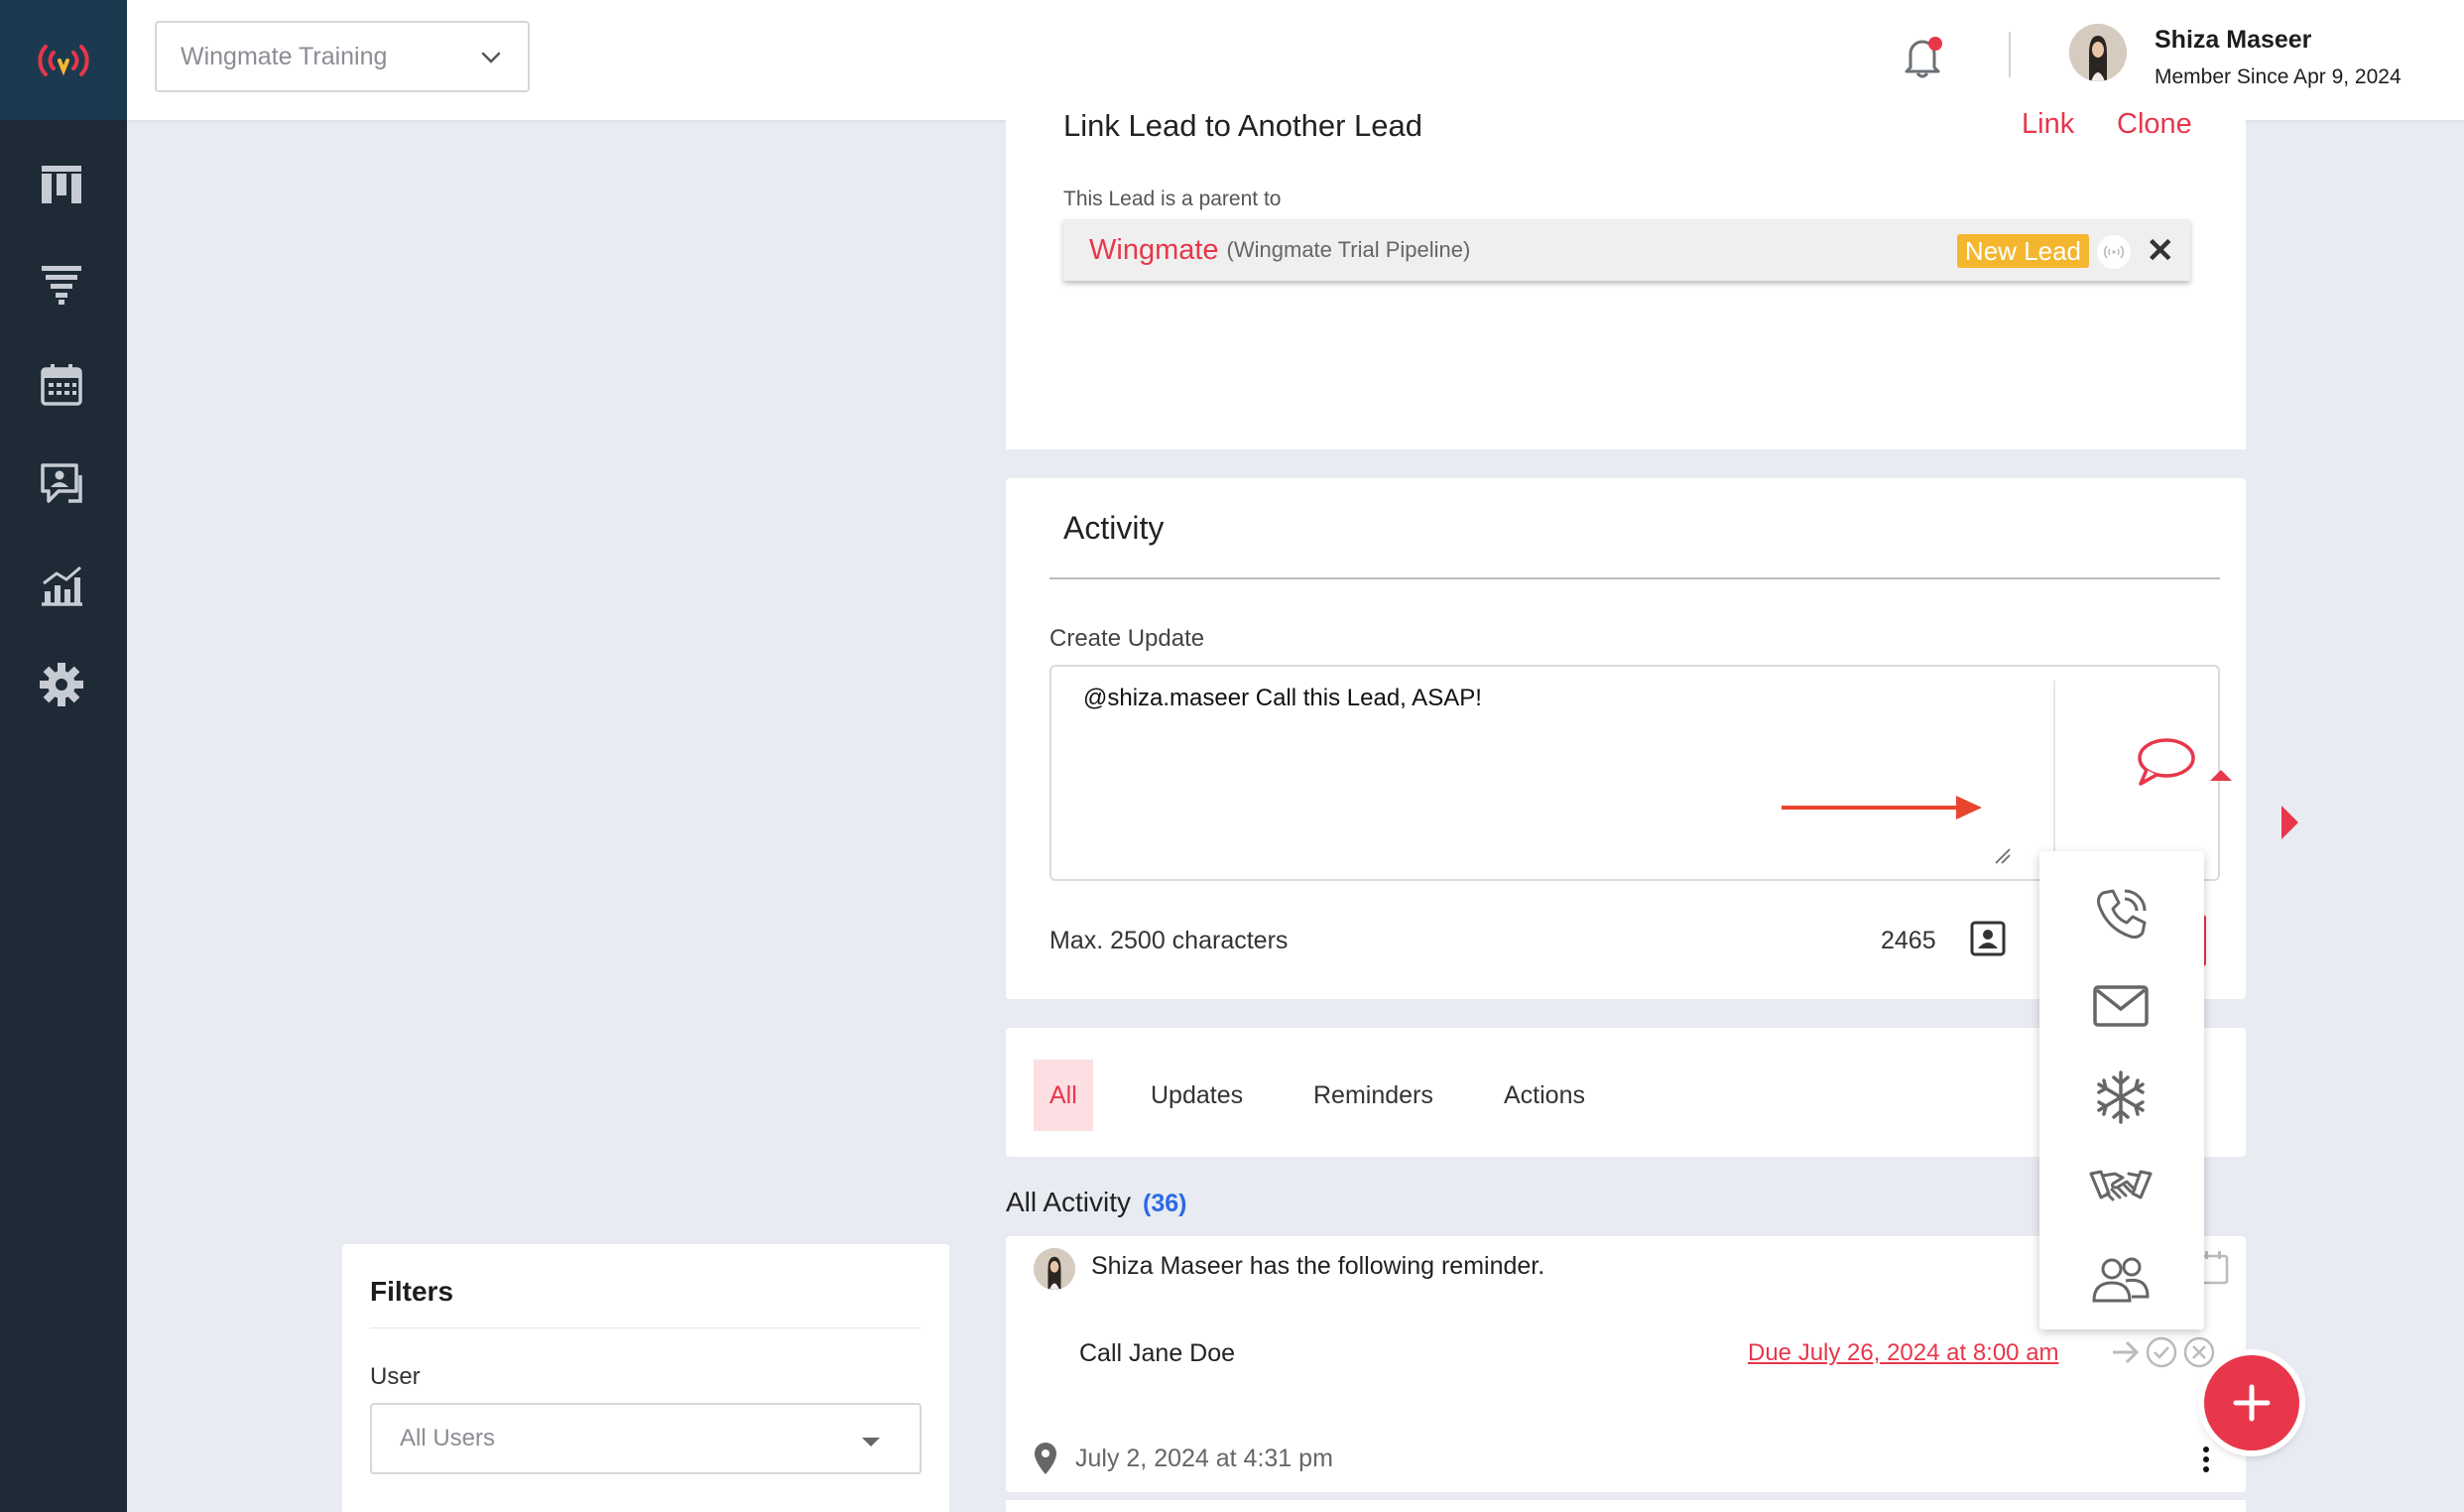  I want to click on lead-status-badge: New Lead, so click(2022, 251).